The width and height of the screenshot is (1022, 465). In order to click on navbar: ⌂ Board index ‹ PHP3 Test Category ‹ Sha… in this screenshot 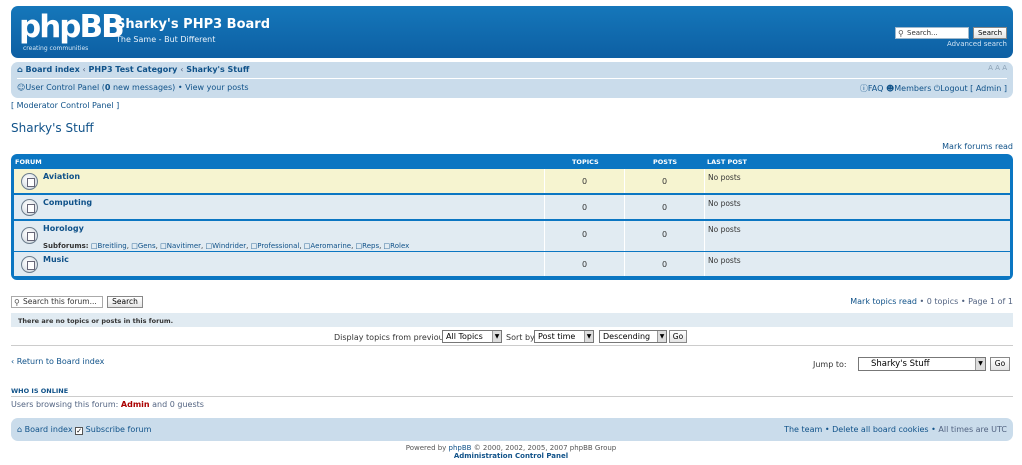, I will do `click(512, 80)`.